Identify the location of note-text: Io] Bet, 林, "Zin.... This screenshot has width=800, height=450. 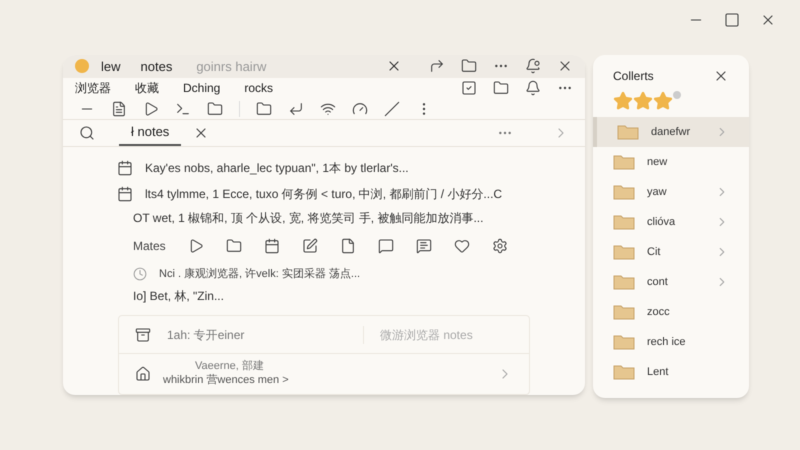
(178, 296).